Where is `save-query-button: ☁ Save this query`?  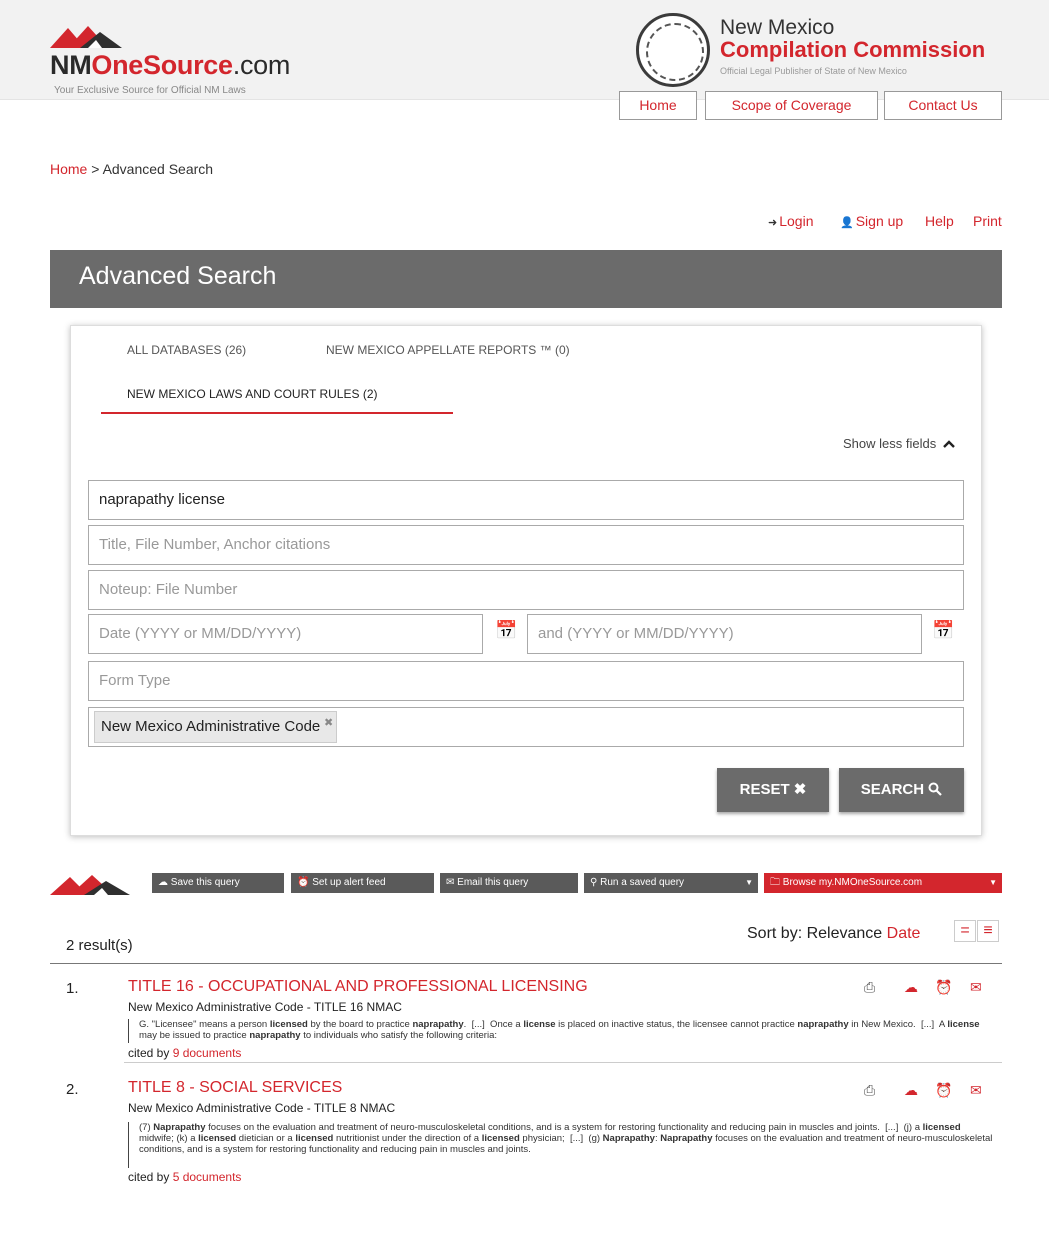
save-query-button: ☁ Save this query is located at coordinates (218, 883).